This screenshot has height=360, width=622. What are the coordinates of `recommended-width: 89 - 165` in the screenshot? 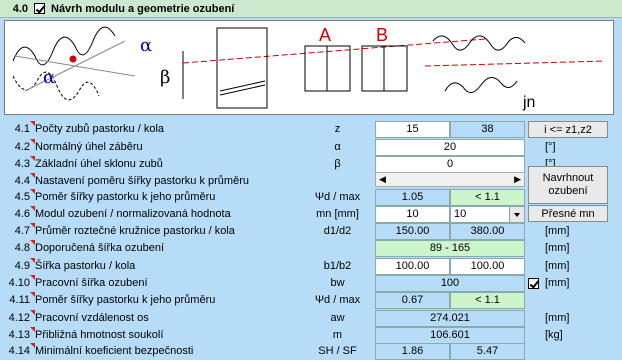 It's located at (450, 248).